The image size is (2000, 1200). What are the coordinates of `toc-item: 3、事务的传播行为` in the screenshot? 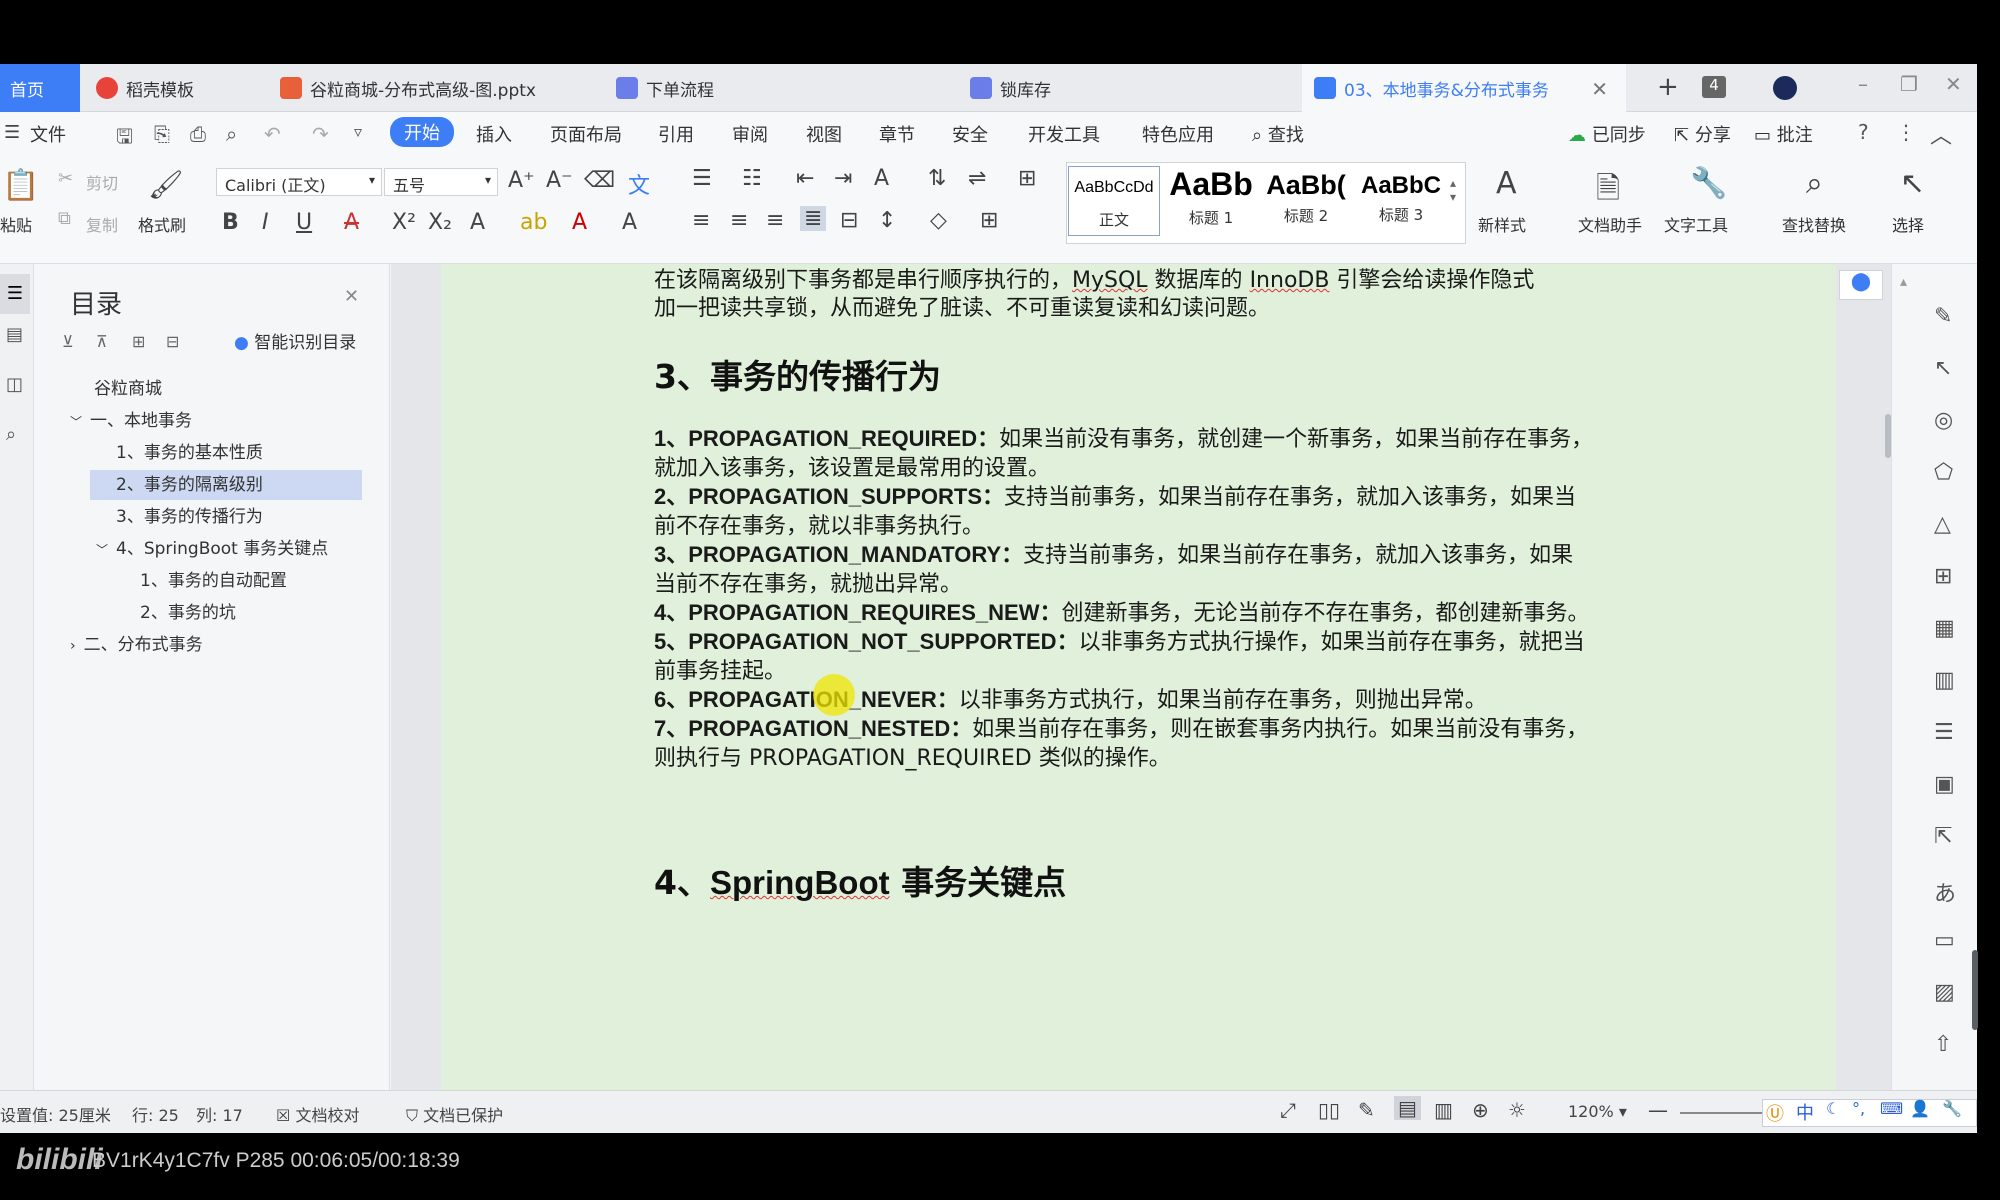 It's located at (189, 517).